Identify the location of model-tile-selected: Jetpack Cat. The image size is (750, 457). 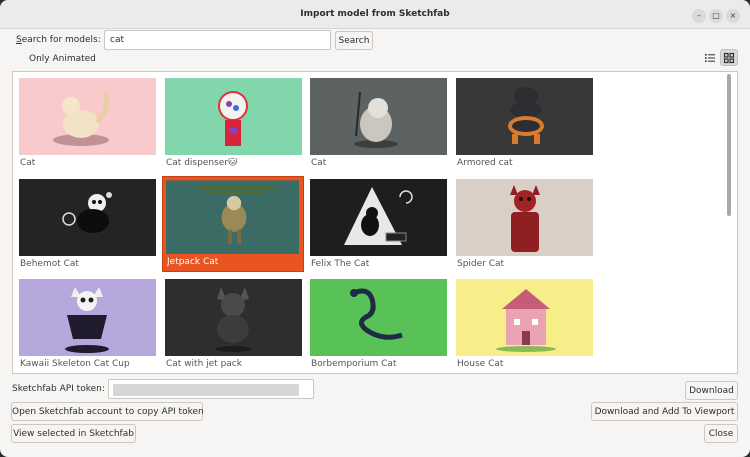
(233, 224).